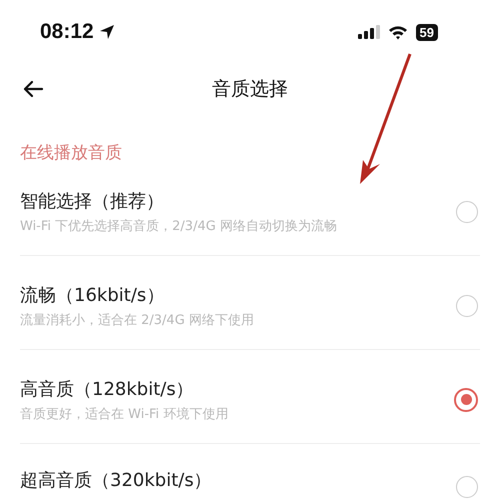  I want to click on section-label: 在线播放音质, so click(71, 152).